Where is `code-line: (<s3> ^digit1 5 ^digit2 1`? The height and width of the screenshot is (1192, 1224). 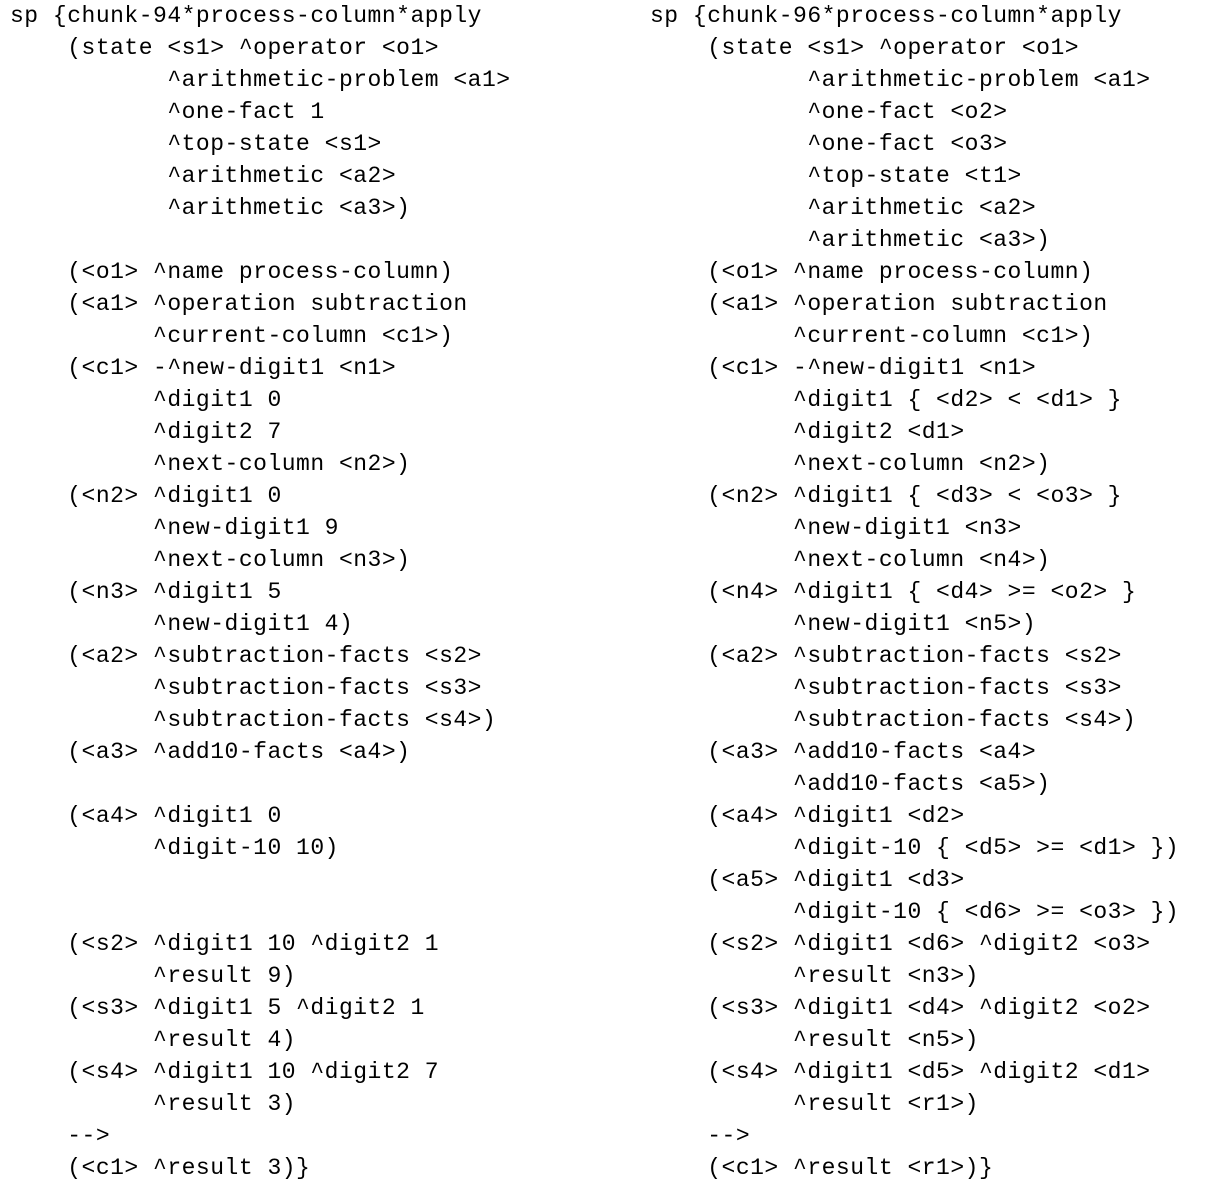 code-line: (<s3> ^digit1 5 ^digit2 1 is located at coordinates (217, 1008).